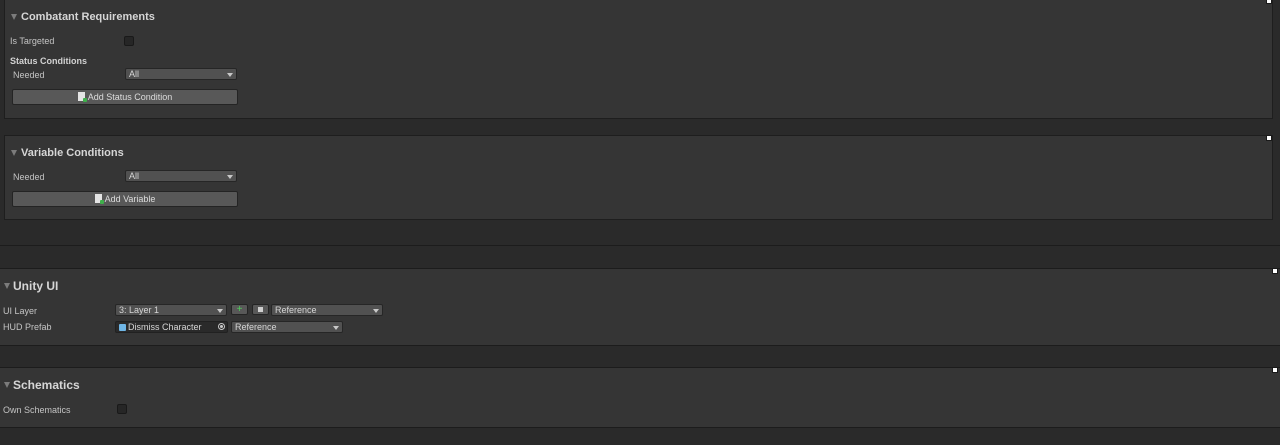  What do you see at coordinates (7, 286) in the screenshot?
I see `unity-ui-foldout-icon` at bounding box center [7, 286].